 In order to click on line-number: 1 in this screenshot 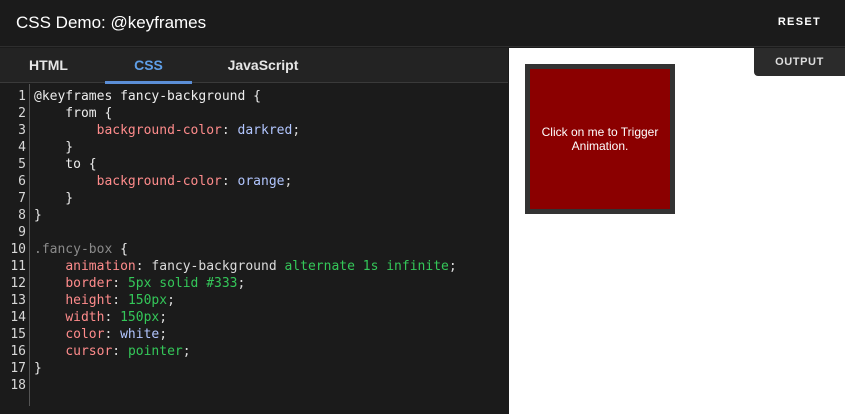, I will do `click(22, 96)`.